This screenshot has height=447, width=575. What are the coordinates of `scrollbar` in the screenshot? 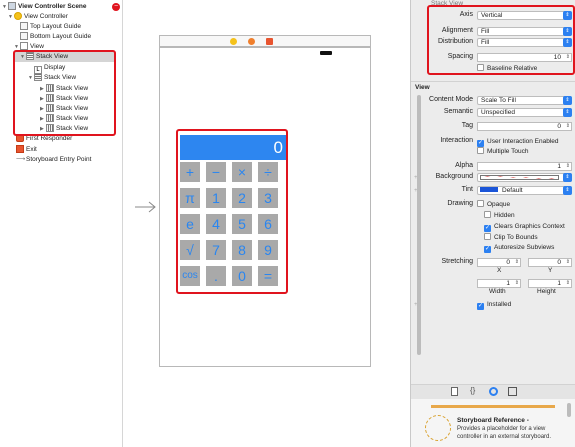 It's located at (419, 225).